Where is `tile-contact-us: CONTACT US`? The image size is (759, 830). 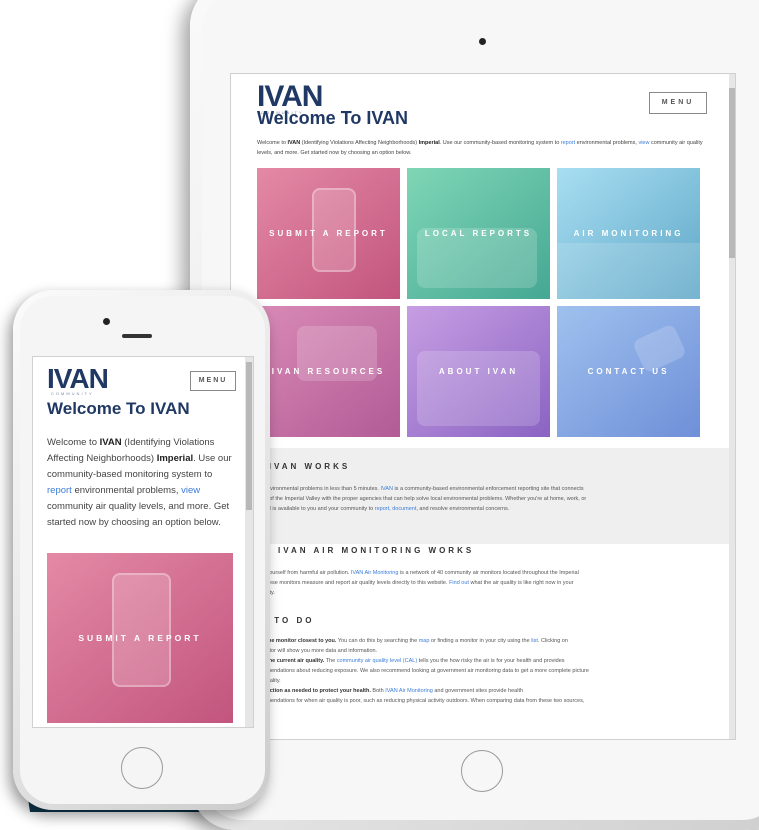
tile-contact-us: CONTACT US is located at coordinates (628, 371).